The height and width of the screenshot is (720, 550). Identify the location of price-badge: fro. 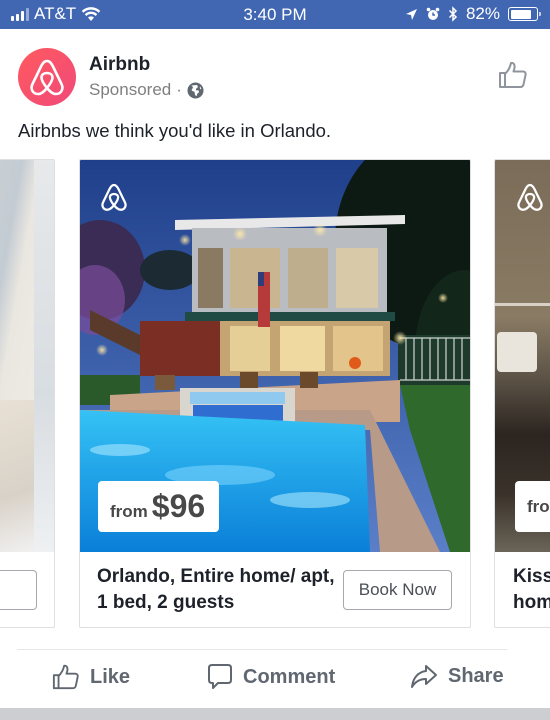
(532, 506).